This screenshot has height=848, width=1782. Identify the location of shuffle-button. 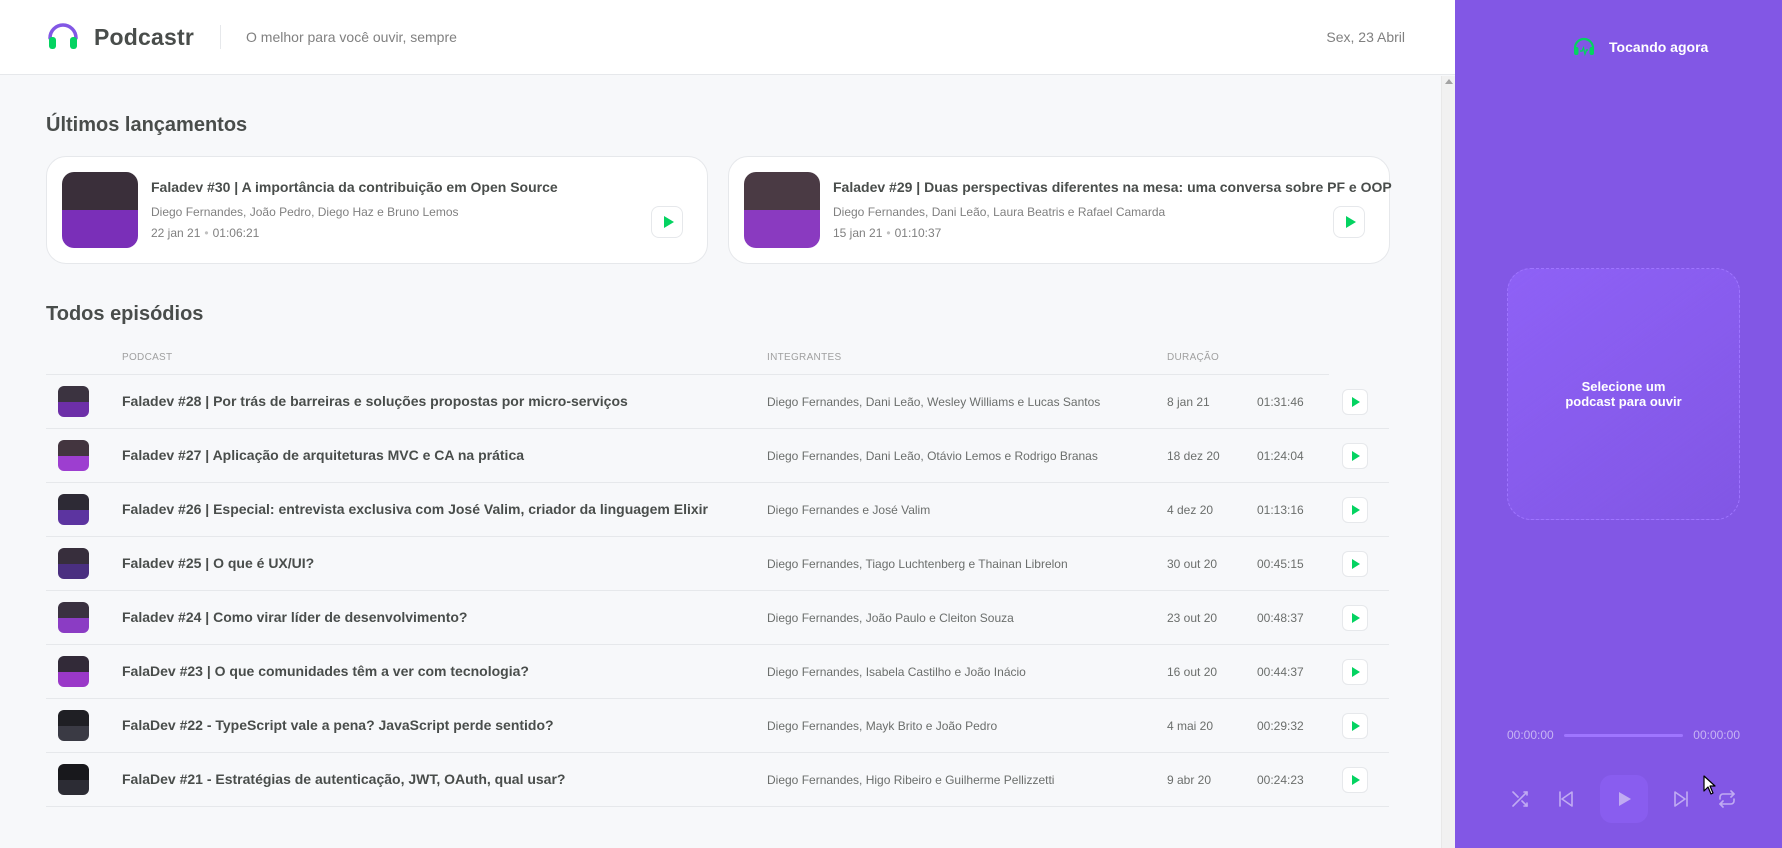
(1520, 799).